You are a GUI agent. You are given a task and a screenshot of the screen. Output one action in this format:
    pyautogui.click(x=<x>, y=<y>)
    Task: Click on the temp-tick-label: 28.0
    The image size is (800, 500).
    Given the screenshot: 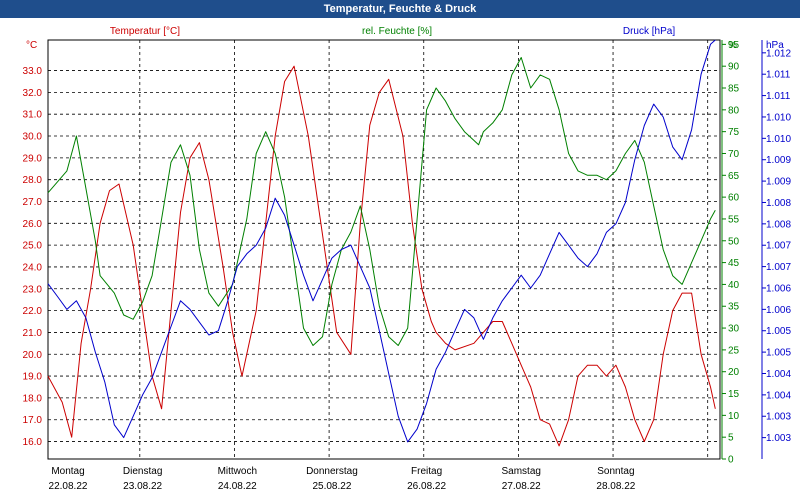 What is the action you would take?
    pyautogui.click(x=33, y=180)
    